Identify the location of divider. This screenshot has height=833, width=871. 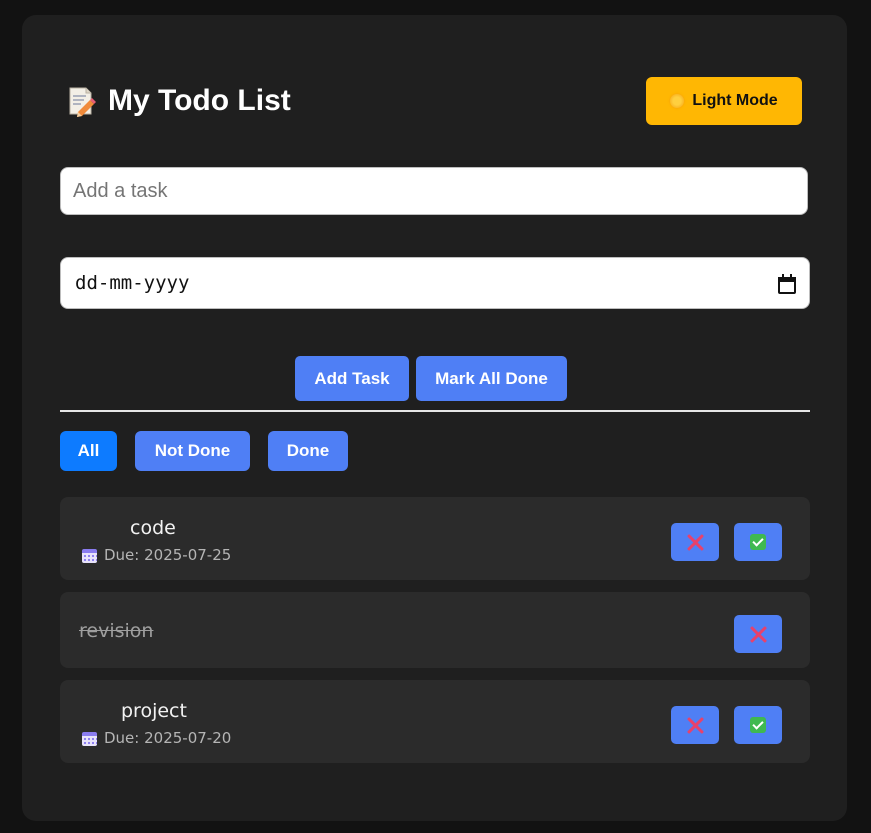
(435, 411).